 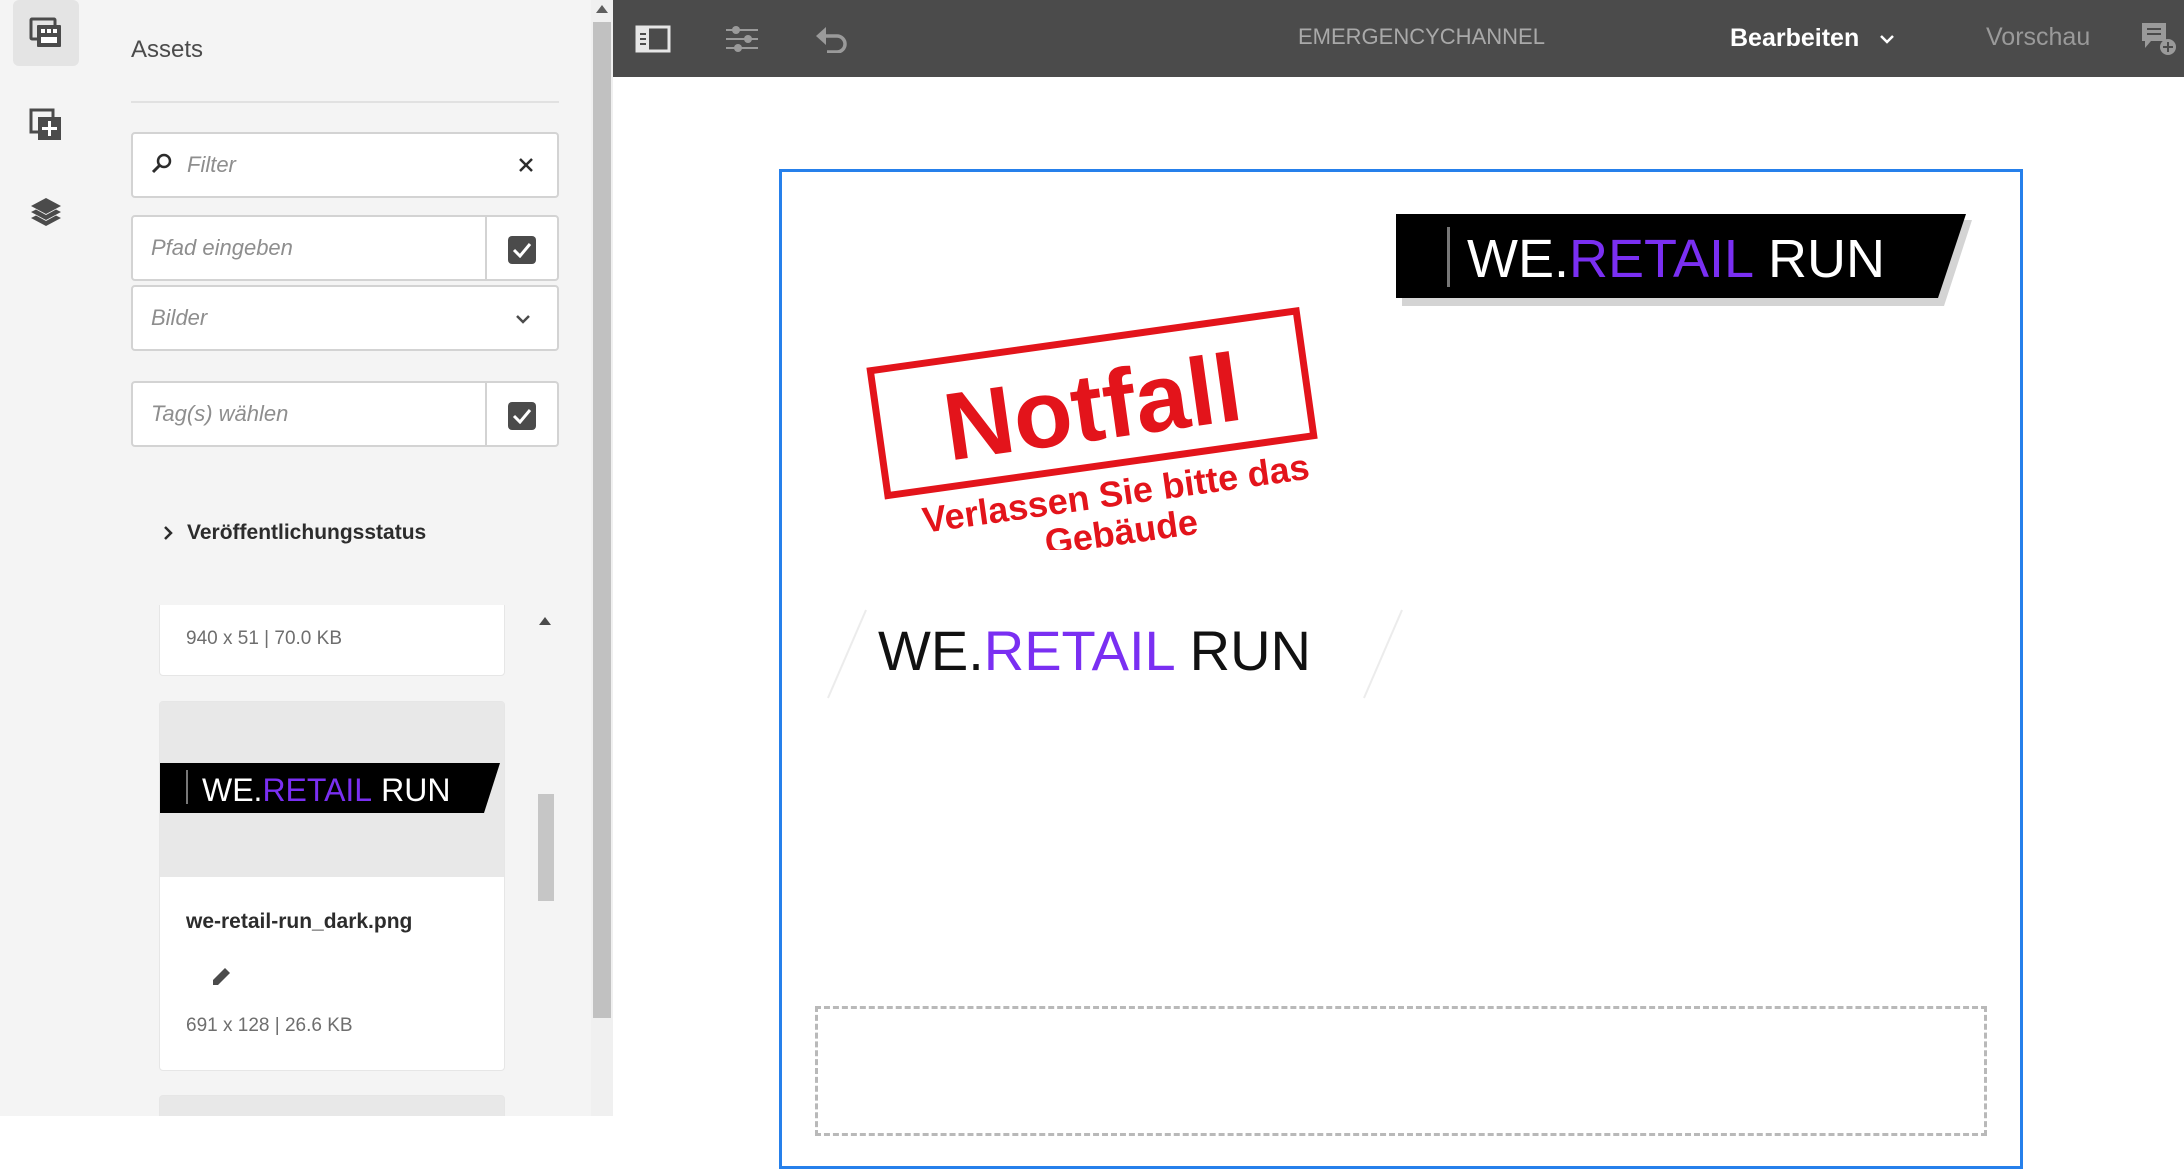 I want to click on asset-type-select: Bilder, so click(x=345, y=318).